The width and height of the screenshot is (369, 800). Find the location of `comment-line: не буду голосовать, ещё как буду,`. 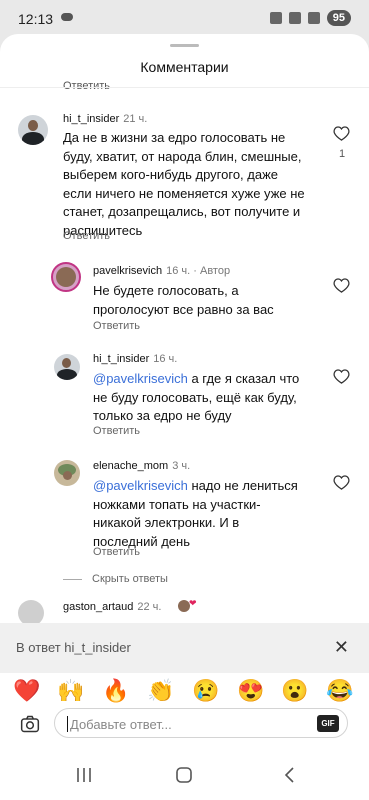

comment-line: не буду голосовать, ещё как буду, is located at coordinates (195, 397).